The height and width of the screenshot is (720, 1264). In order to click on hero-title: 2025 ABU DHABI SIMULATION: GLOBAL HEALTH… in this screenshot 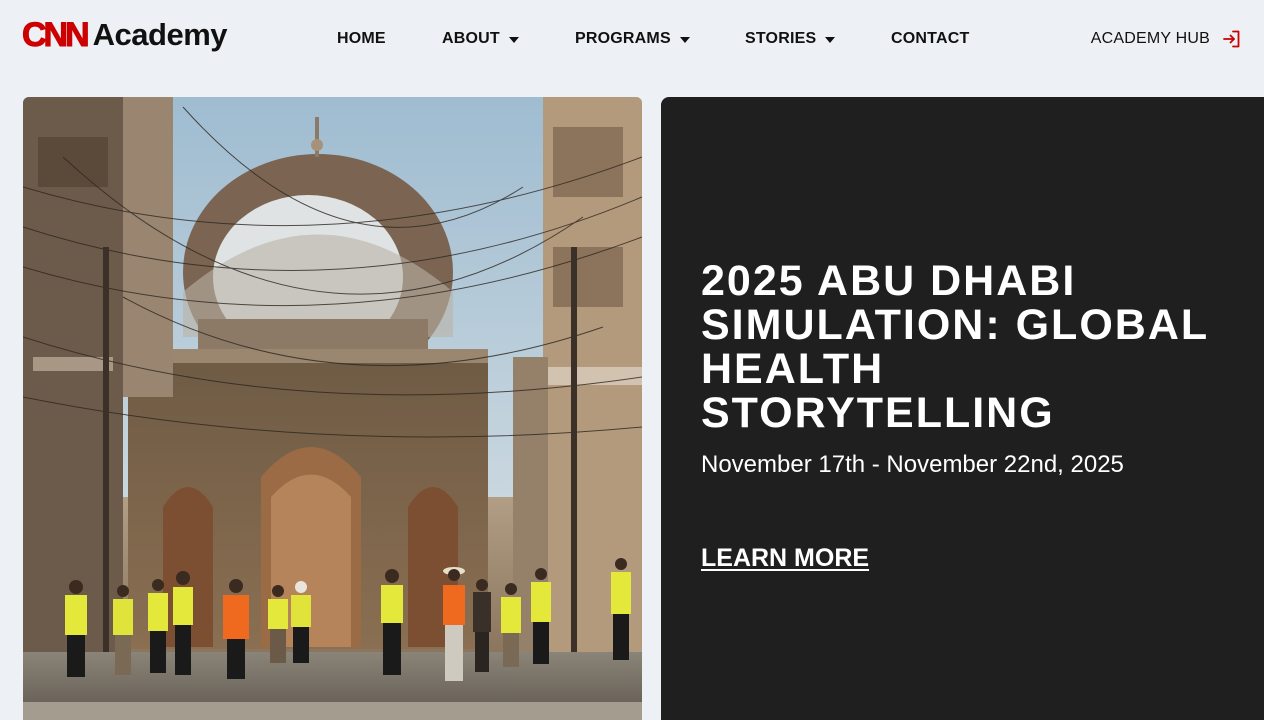, I will do `click(955, 347)`.